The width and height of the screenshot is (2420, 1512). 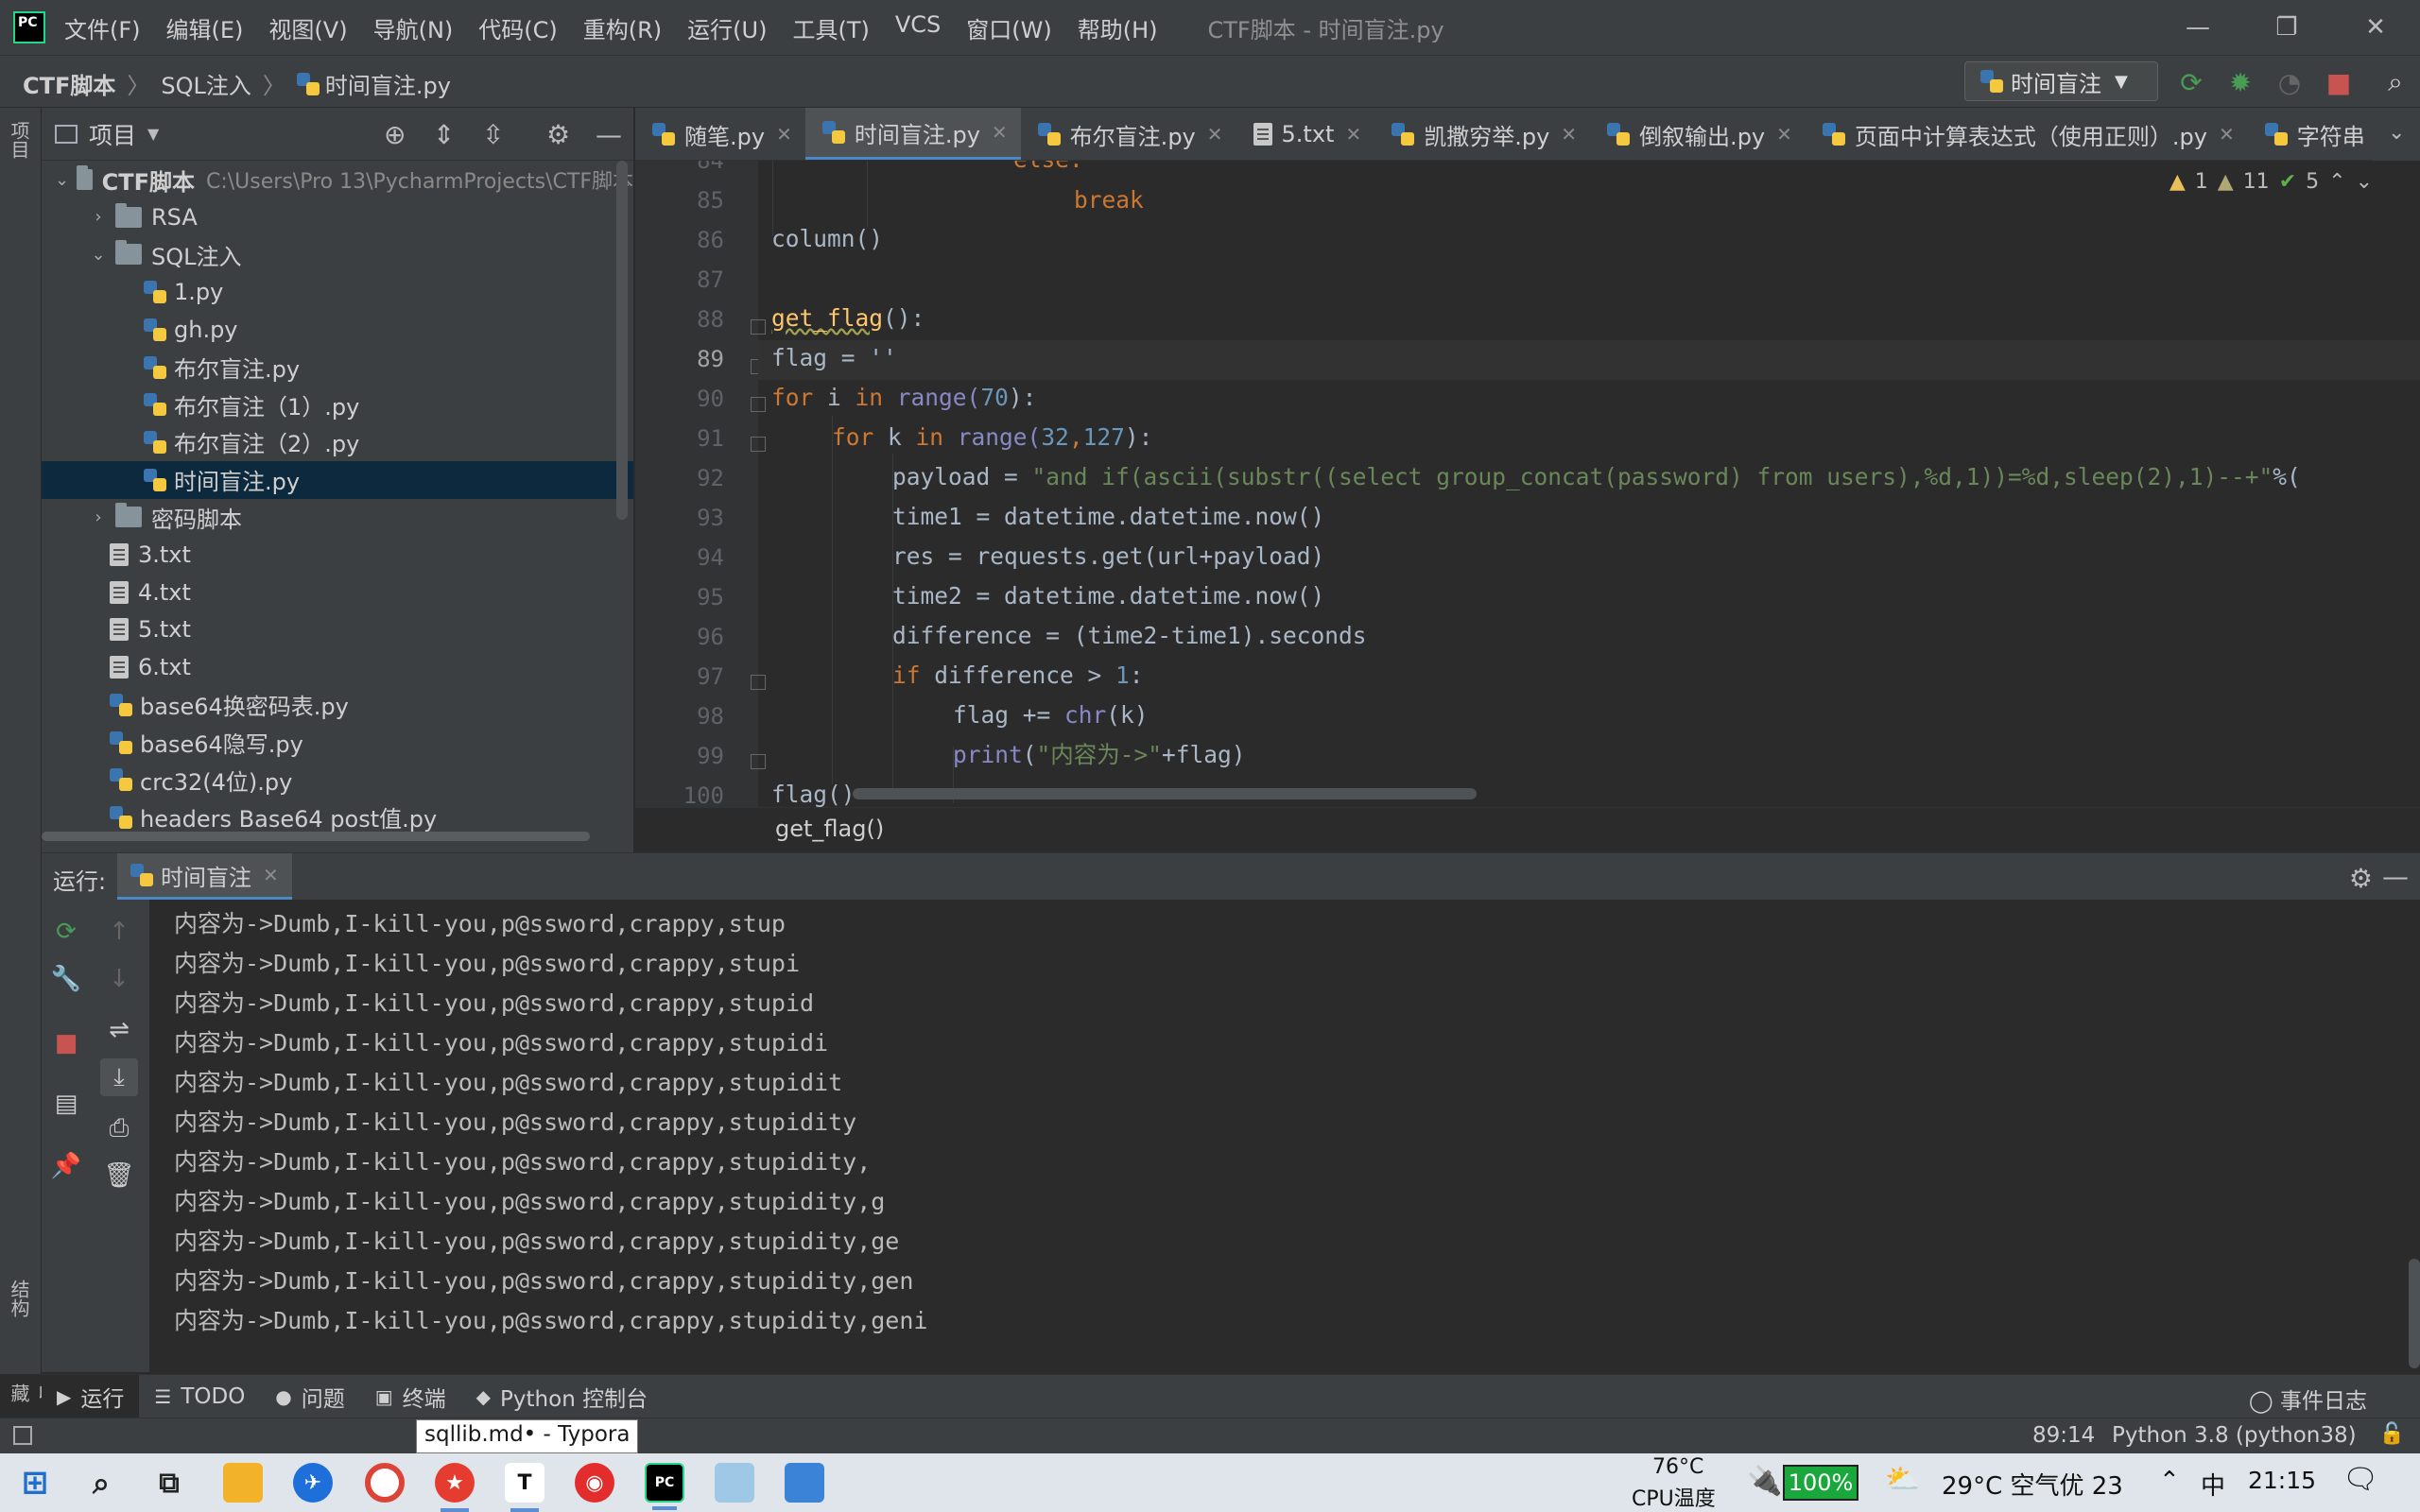 I want to click on todo-tool-tab: ☰ TODO, so click(x=199, y=1396).